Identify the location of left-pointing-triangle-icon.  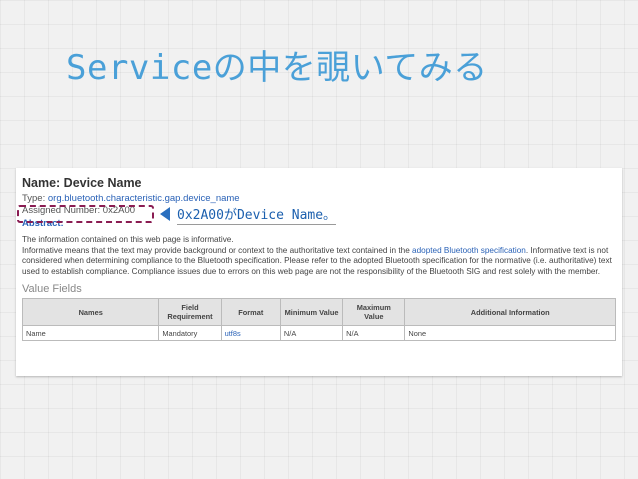
(165, 214).